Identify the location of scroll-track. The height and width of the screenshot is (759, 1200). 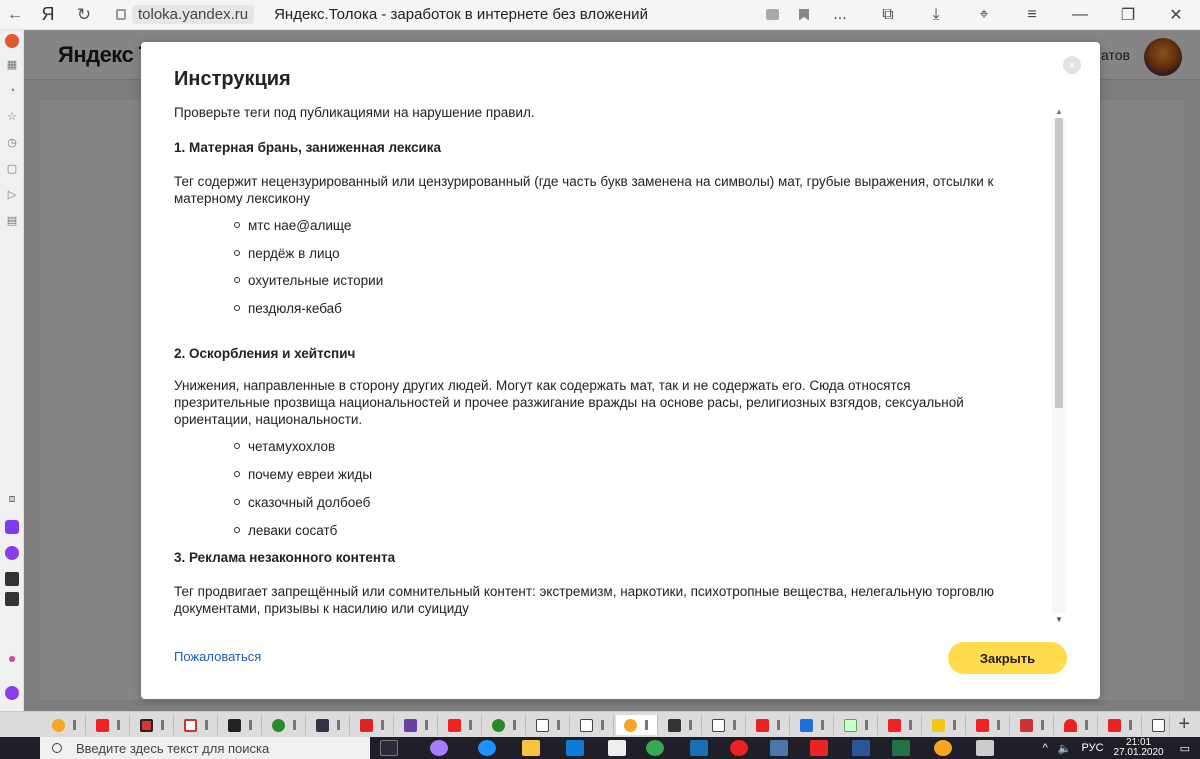
(1059, 366).